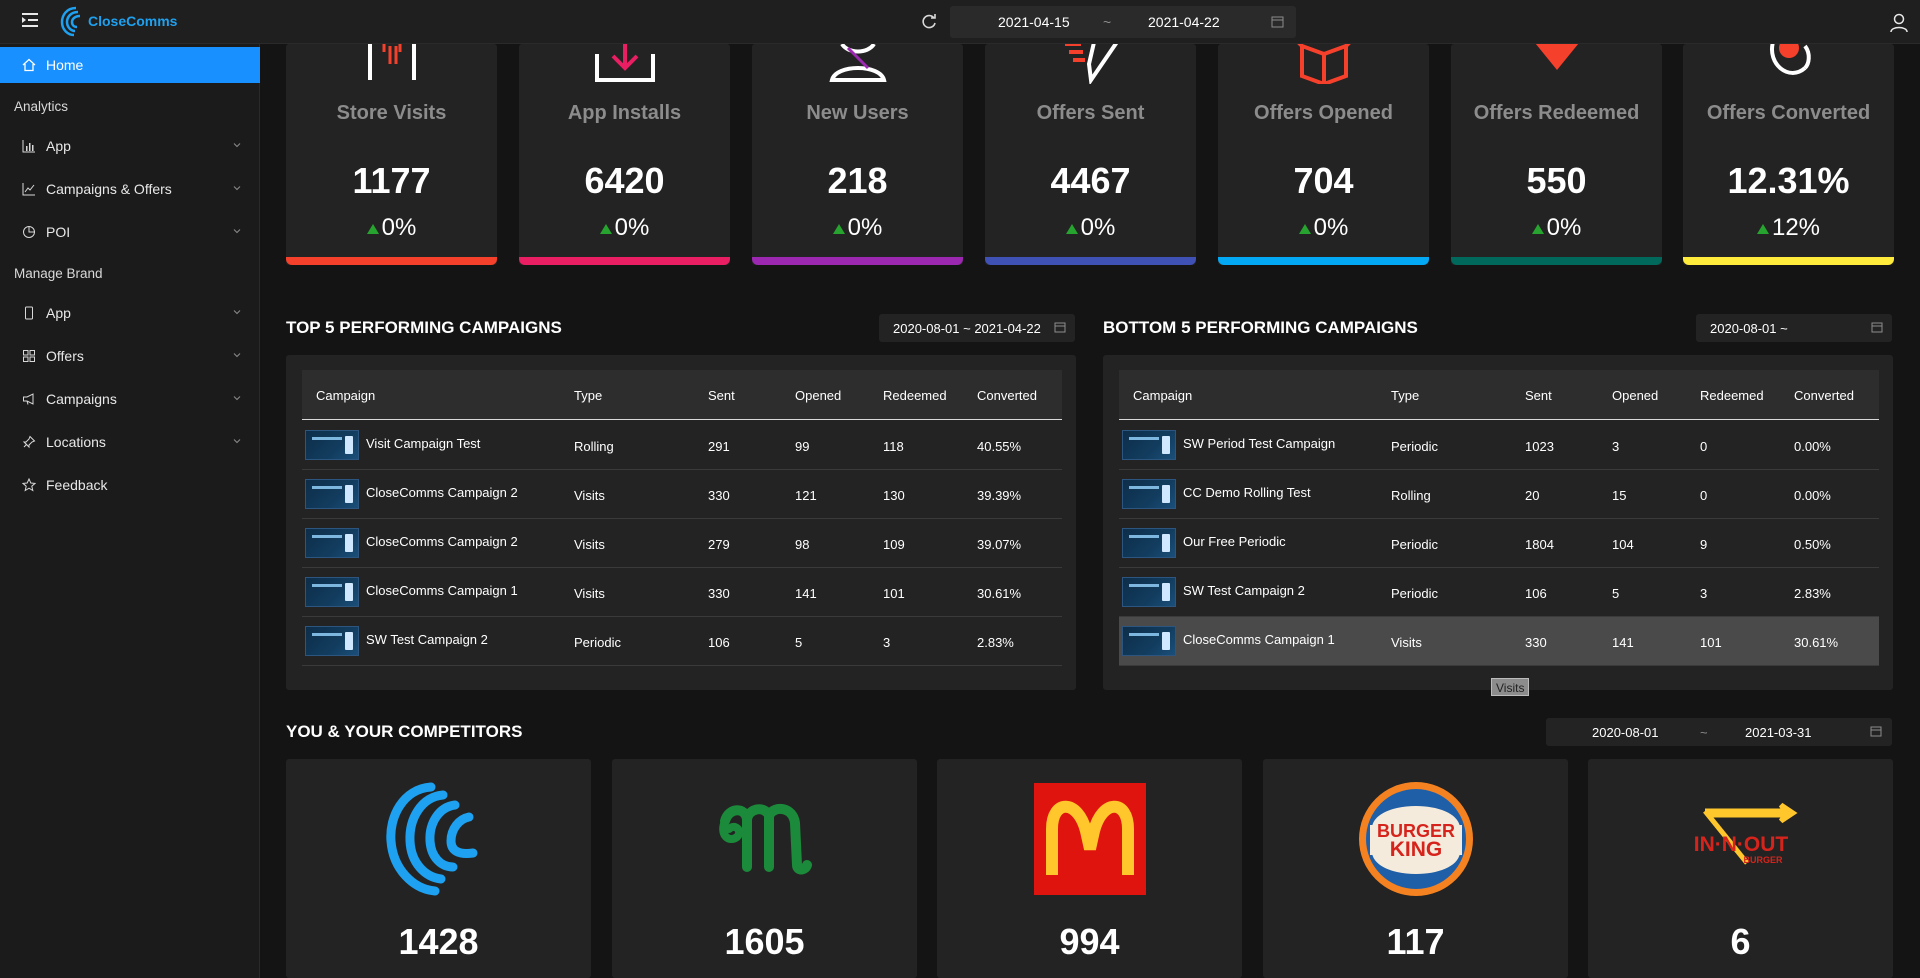 The width and height of the screenshot is (1920, 978). Describe the element at coordinates (1719, 732) in the screenshot. I see `competitors-date-picker: 2020-08-01 ~ 2021-03-31` at that location.